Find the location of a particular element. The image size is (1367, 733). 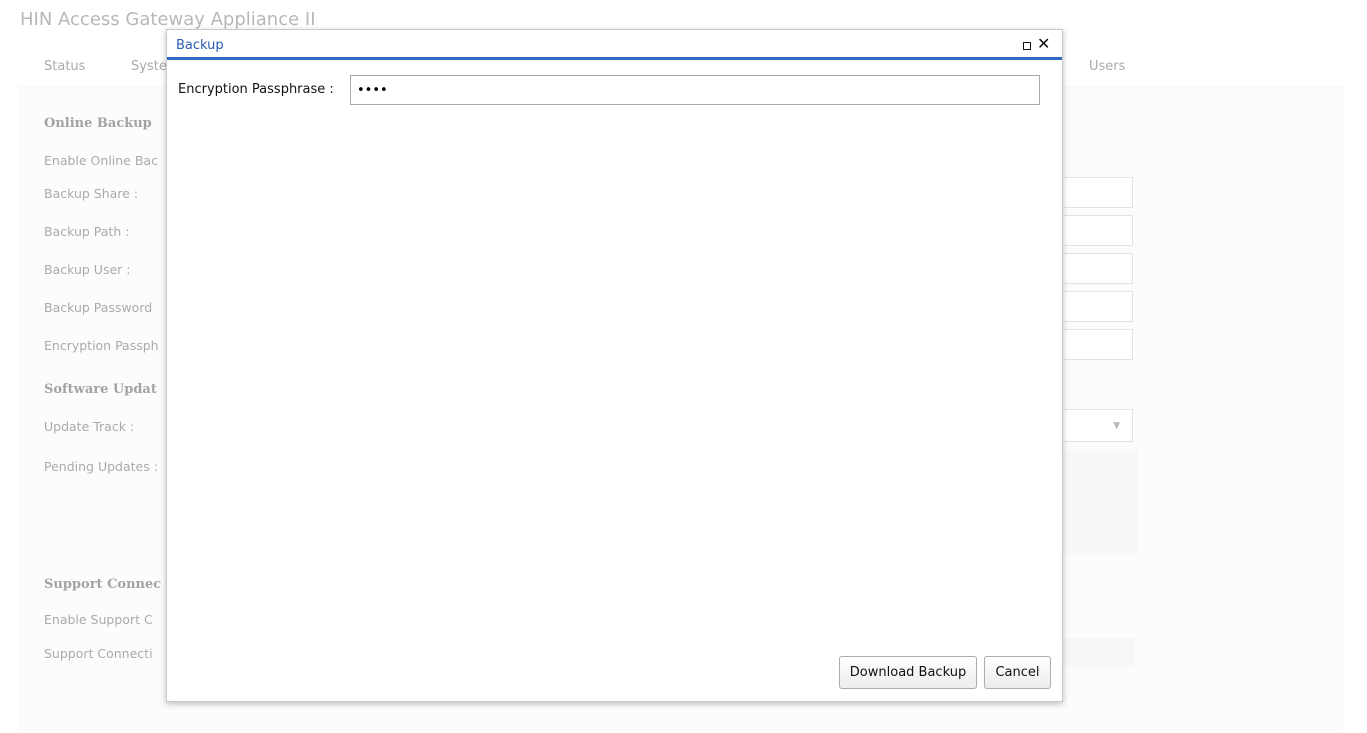

update-track-select: ▼ is located at coordinates (1097, 425).